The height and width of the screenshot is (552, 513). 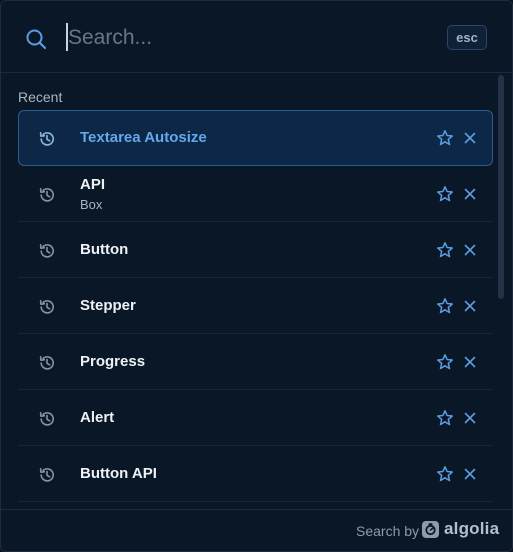 I want to click on result-title: API, so click(x=93, y=184).